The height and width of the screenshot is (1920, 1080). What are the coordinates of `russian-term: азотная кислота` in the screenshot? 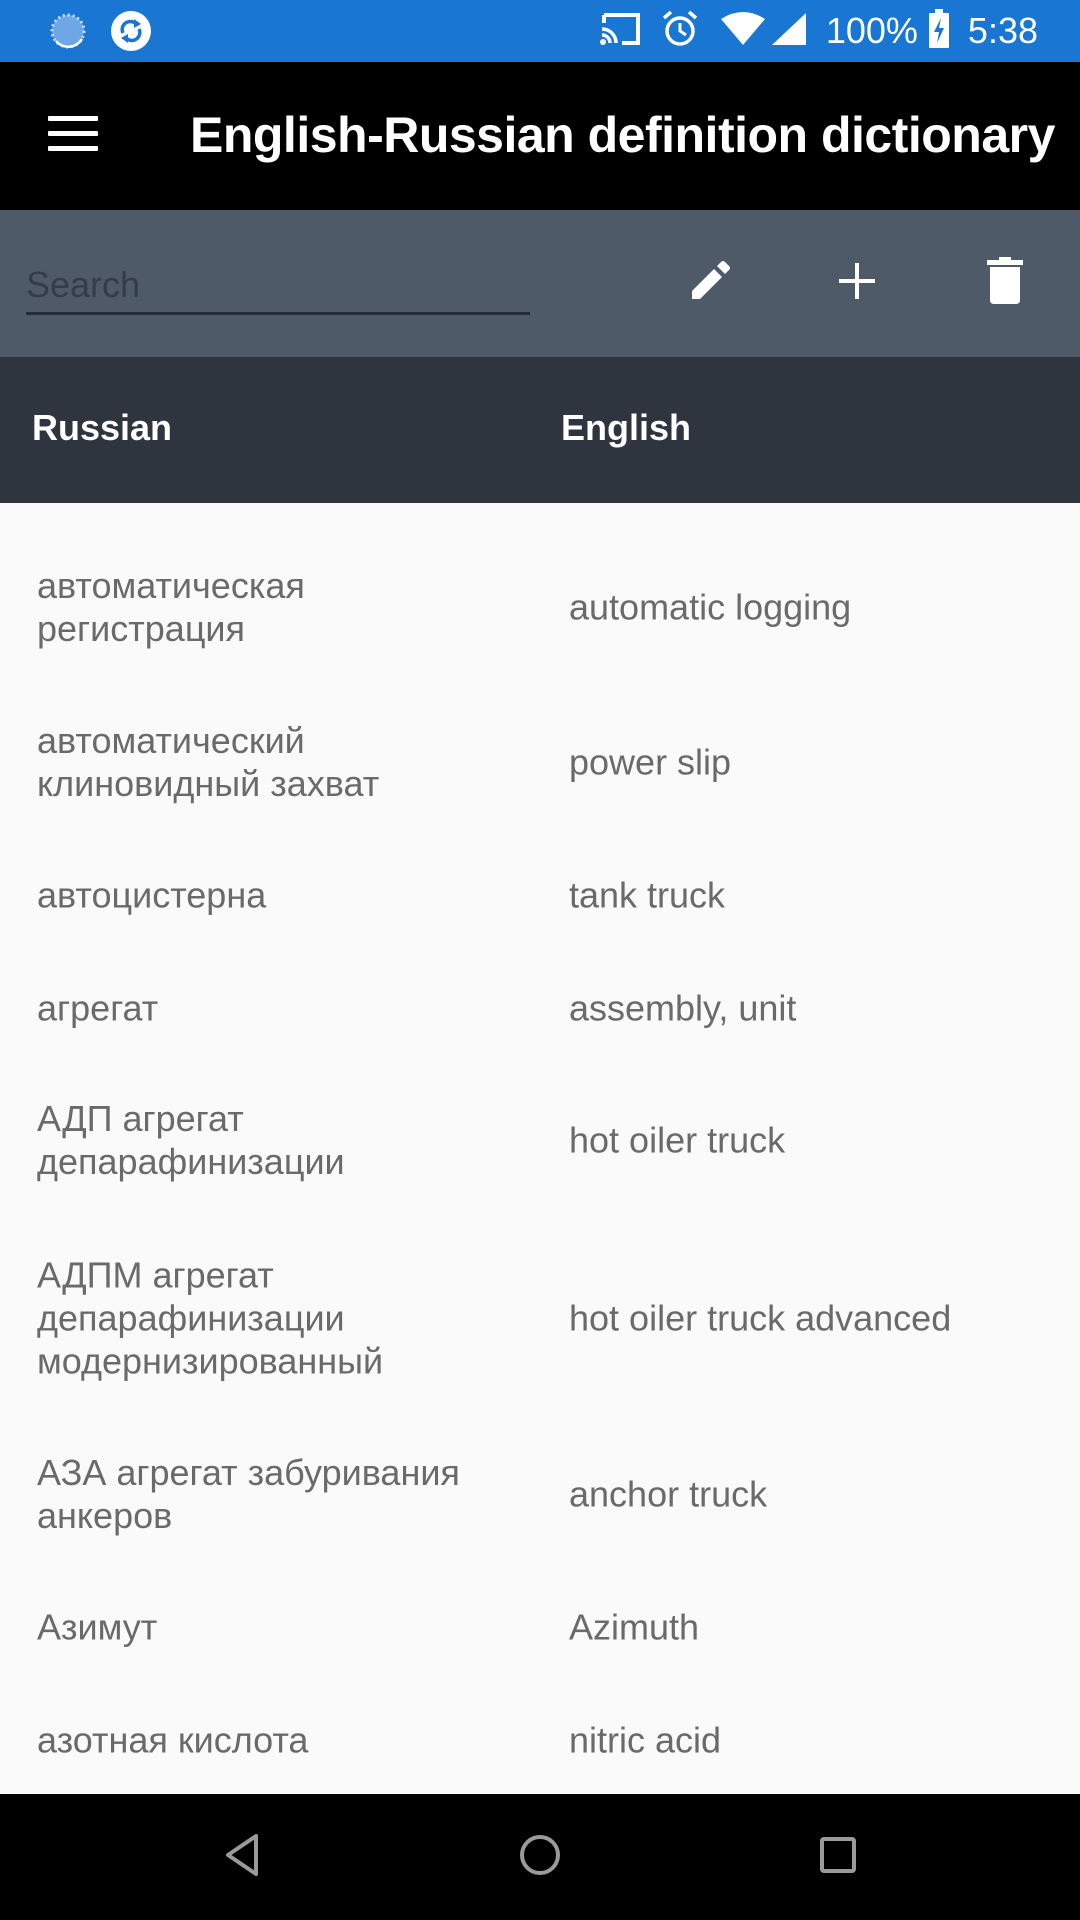 It's located at (173, 1740).